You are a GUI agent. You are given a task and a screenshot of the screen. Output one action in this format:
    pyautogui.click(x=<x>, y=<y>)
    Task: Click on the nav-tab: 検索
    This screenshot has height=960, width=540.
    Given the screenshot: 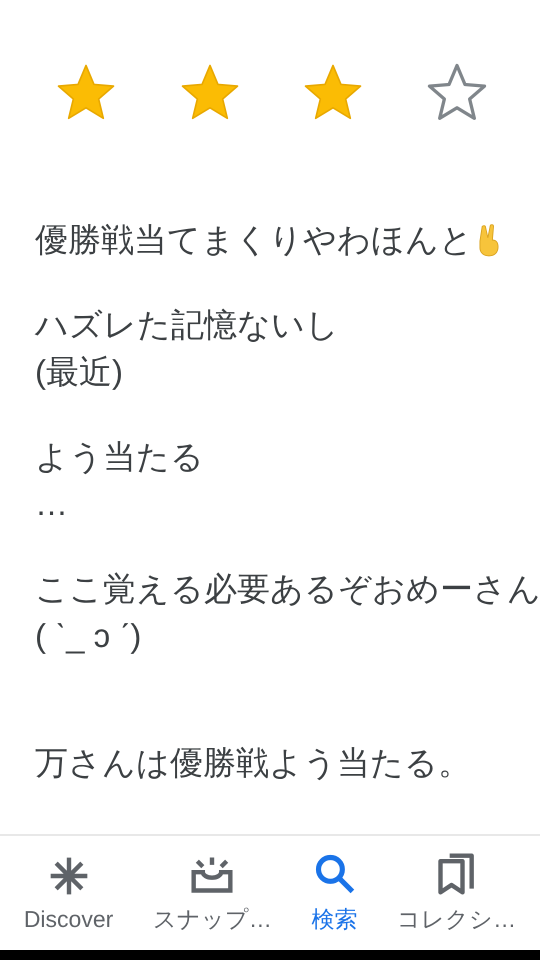 What is the action you would take?
    pyautogui.click(x=335, y=893)
    